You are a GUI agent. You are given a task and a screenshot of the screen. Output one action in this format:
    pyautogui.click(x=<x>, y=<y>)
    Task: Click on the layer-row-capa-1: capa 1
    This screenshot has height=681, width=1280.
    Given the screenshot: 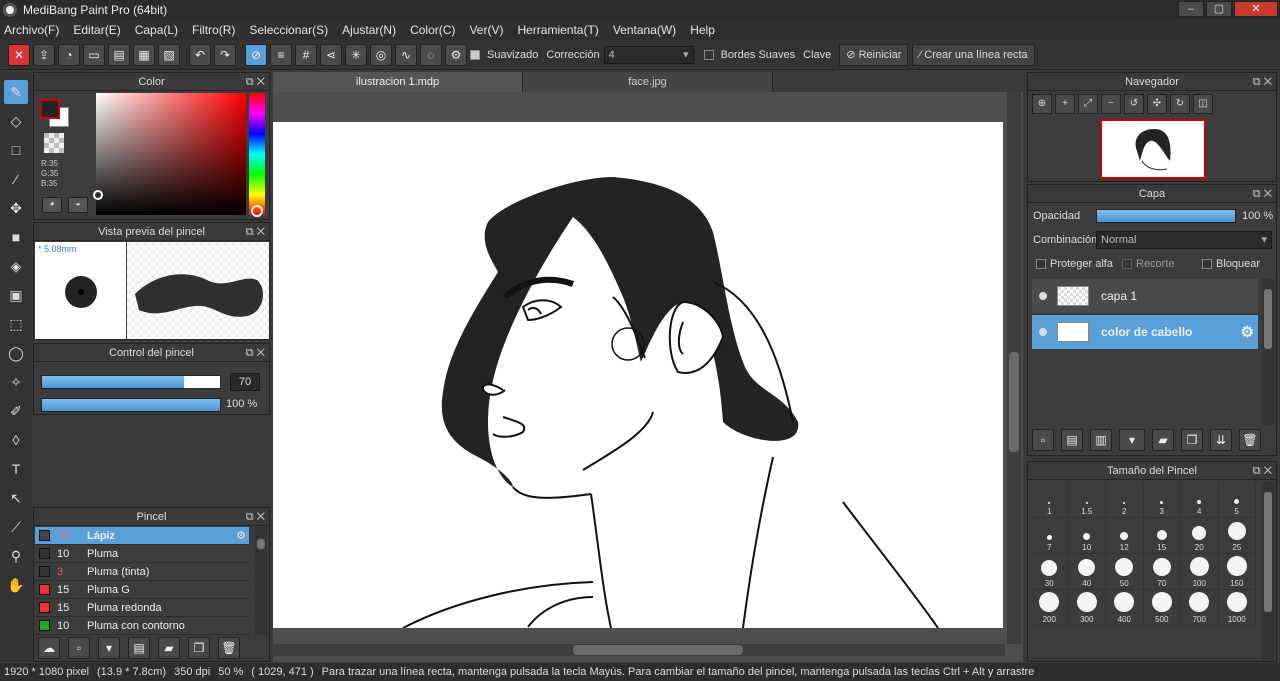 What is the action you would take?
    pyautogui.click(x=1145, y=296)
    